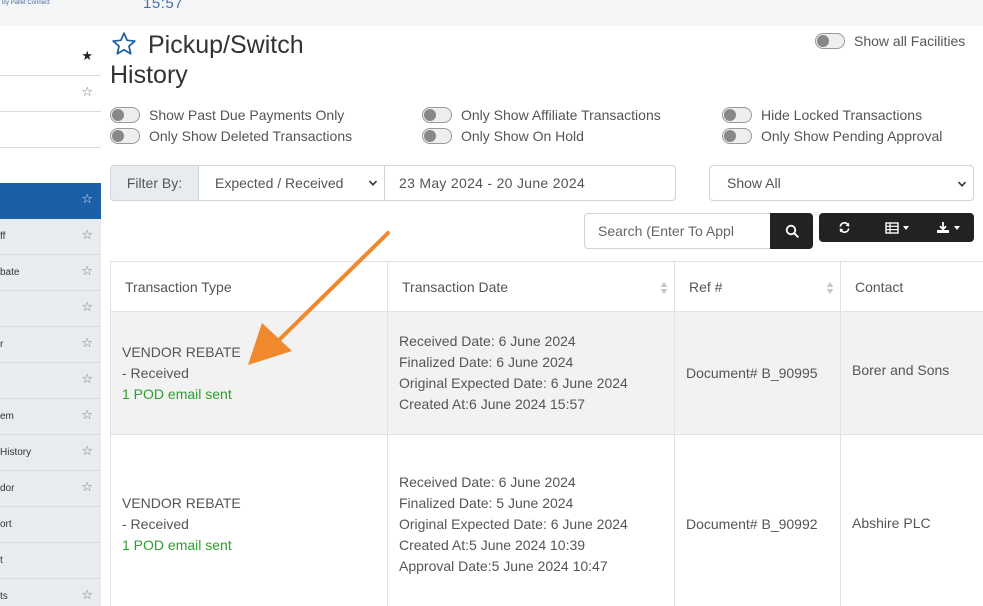 Image resolution: width=983 pixels, height=606 pixels. Describe the element at coordinates (50, 237) in the screenshot. I see `sidebar-item-5: ff ☆` at that location.